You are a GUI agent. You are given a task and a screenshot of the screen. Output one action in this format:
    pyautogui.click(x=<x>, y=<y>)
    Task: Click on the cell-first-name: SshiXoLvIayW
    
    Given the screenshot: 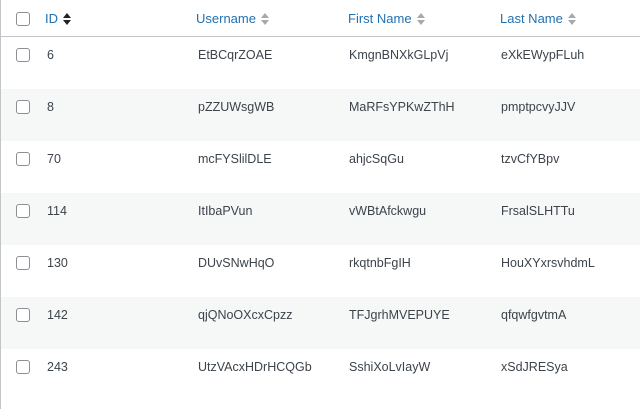 What is the action you would take?
    pyautogui.click(x=390, y=367)
    